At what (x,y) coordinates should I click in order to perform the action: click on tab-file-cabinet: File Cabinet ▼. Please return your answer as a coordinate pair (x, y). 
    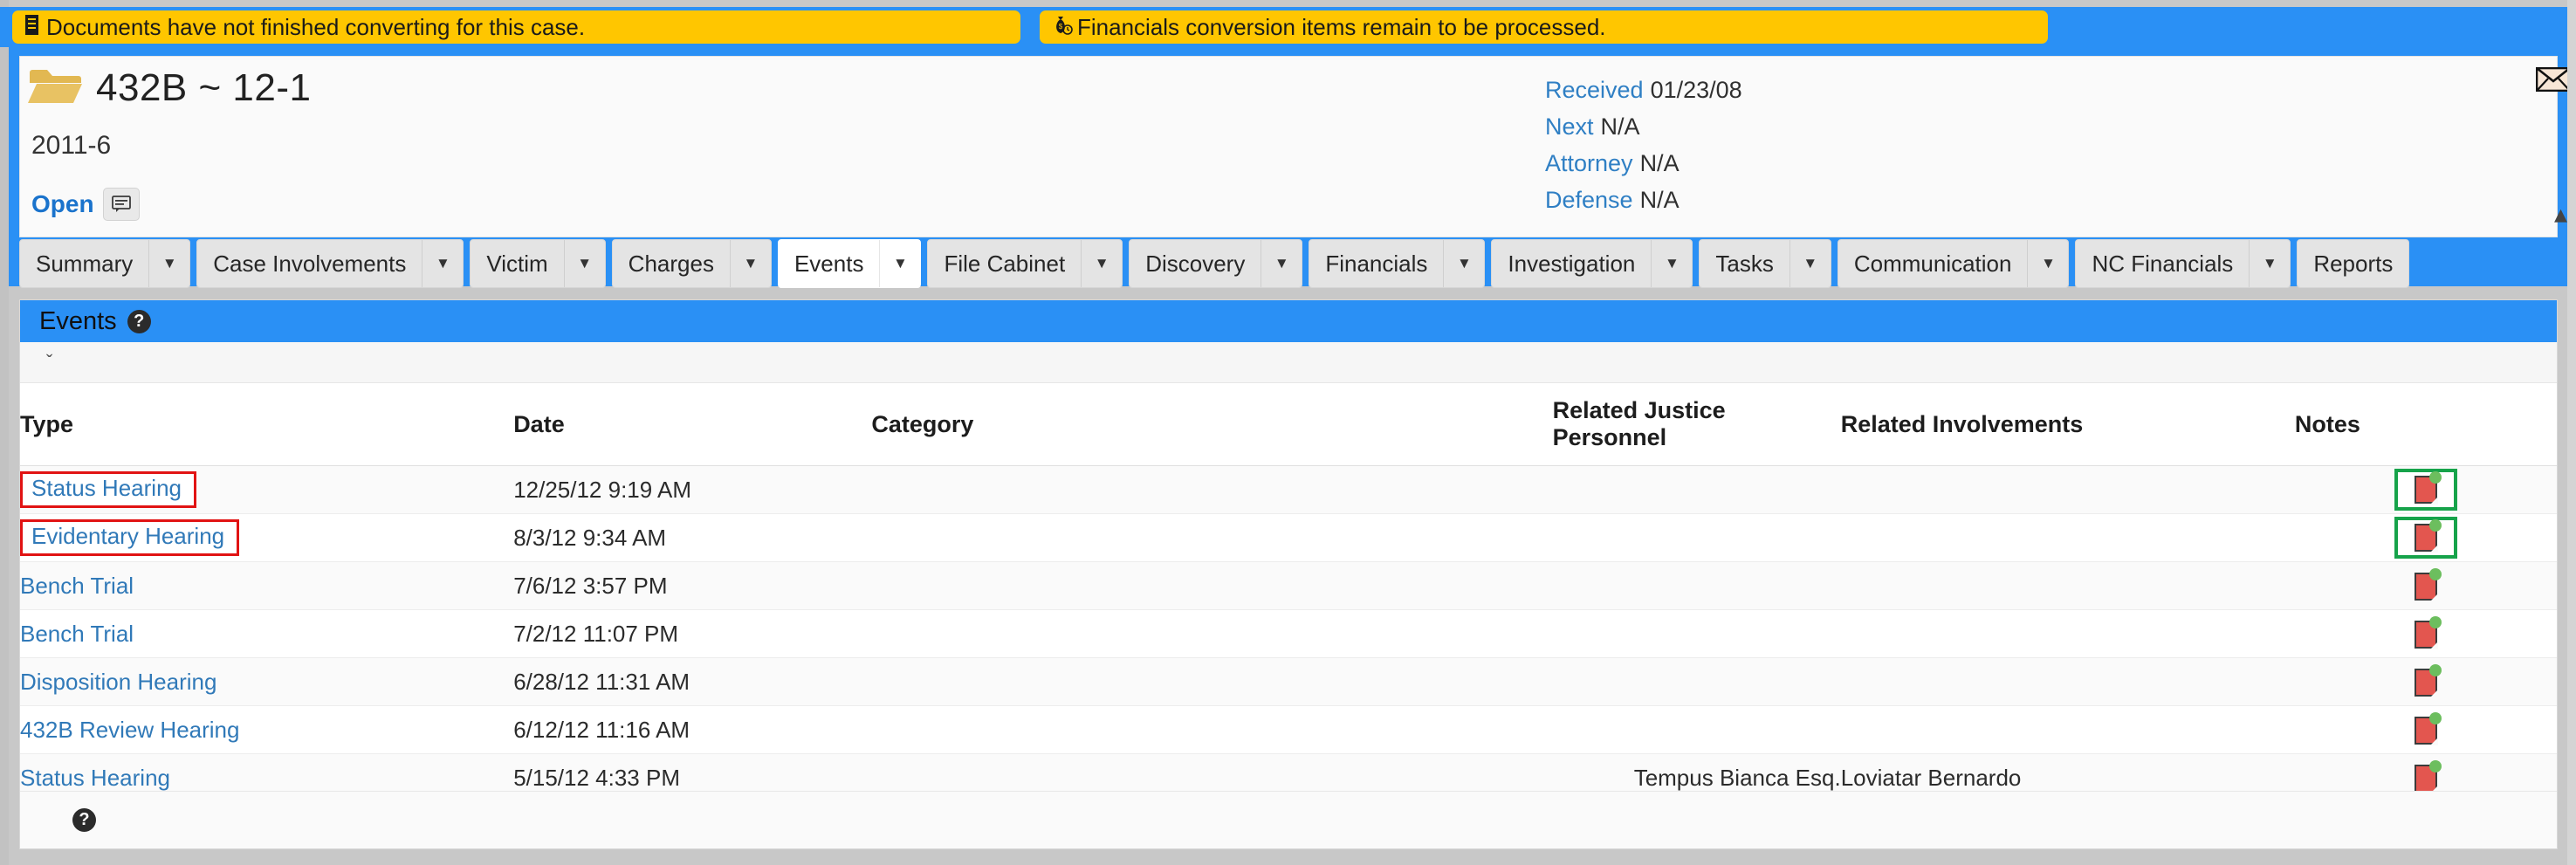
    Looking at the image, I should click on (1025, 263).